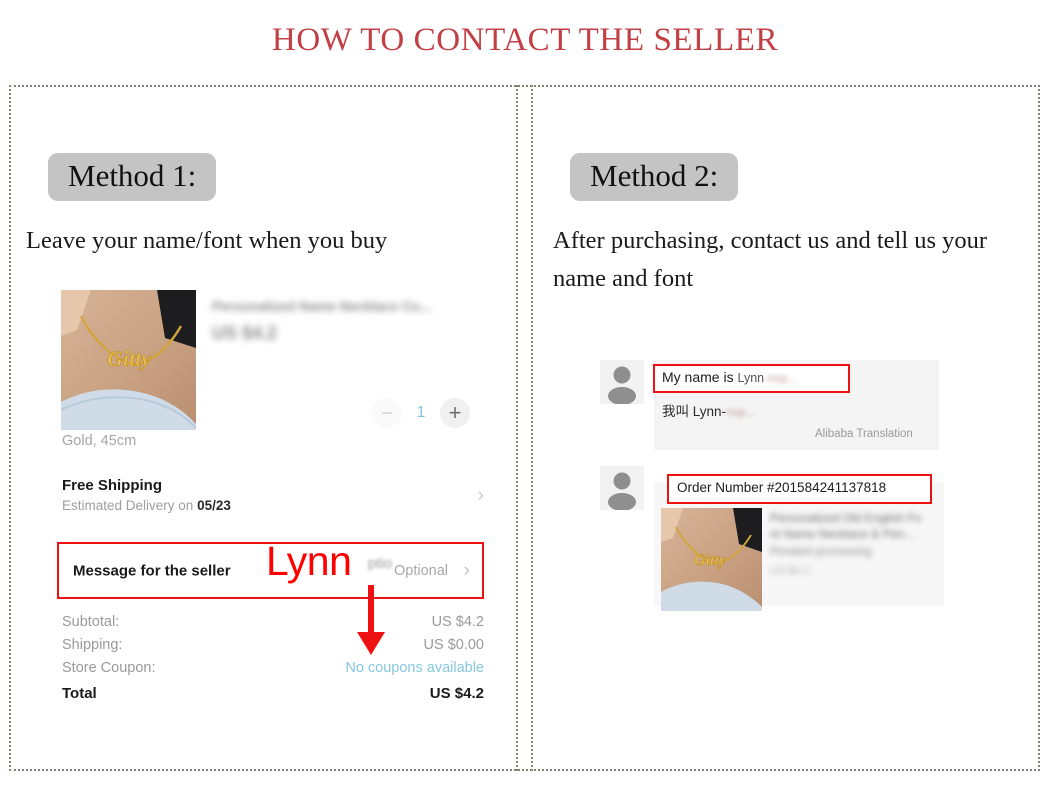  Describe the element at coordinates (273, 667) in the screenshot. I see `table-row: Store Coupon: No coupons available` at that location.